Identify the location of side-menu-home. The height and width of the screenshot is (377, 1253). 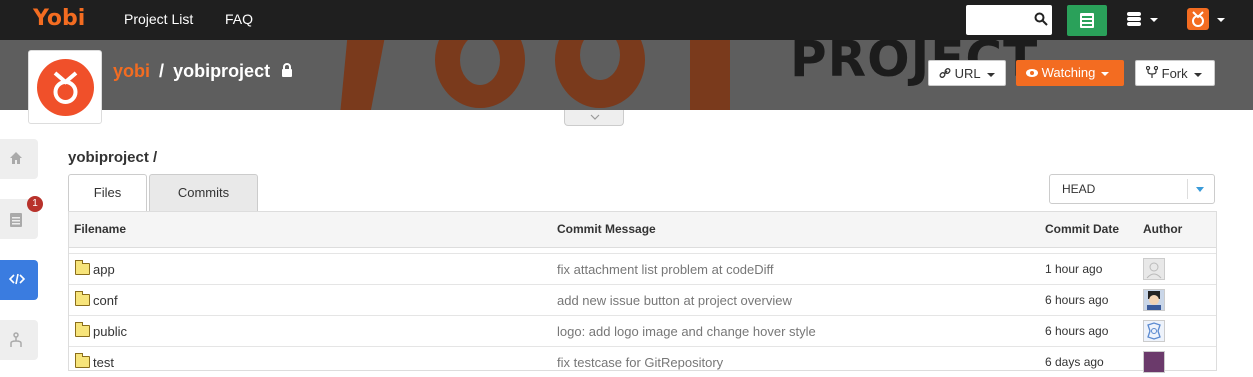
(19, 159).